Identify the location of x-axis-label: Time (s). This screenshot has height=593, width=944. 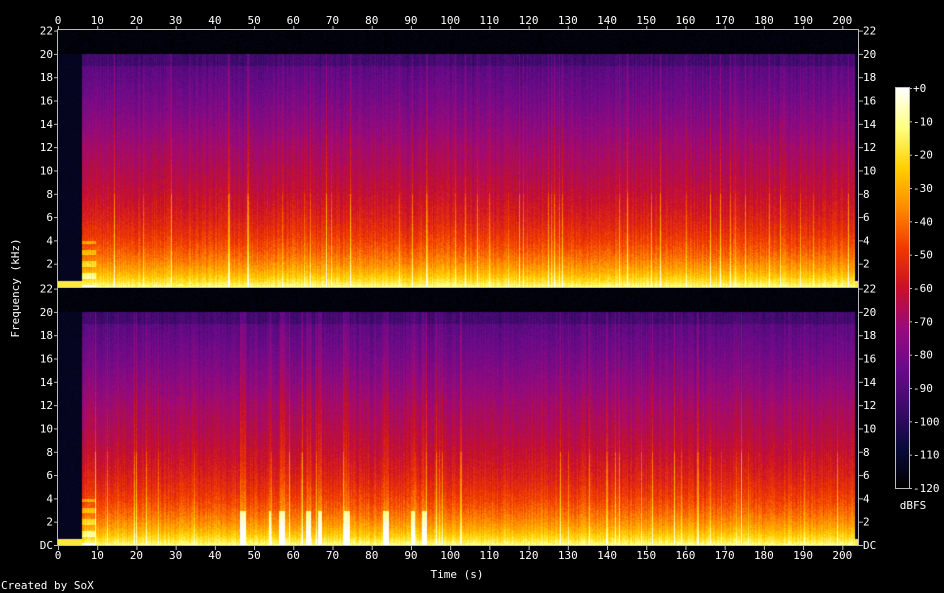
(457, 574).